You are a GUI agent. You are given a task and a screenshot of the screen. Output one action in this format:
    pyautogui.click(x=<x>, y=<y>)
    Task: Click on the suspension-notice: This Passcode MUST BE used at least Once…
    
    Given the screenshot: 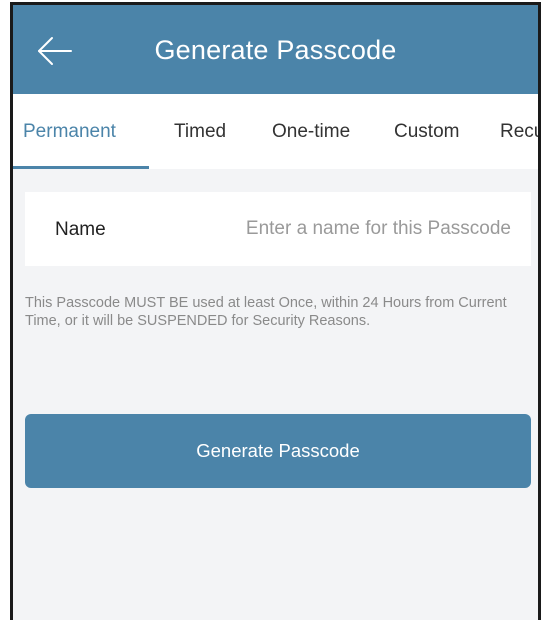 What is the action you would take?
    pyautogui.click(x=266, y=312)
    